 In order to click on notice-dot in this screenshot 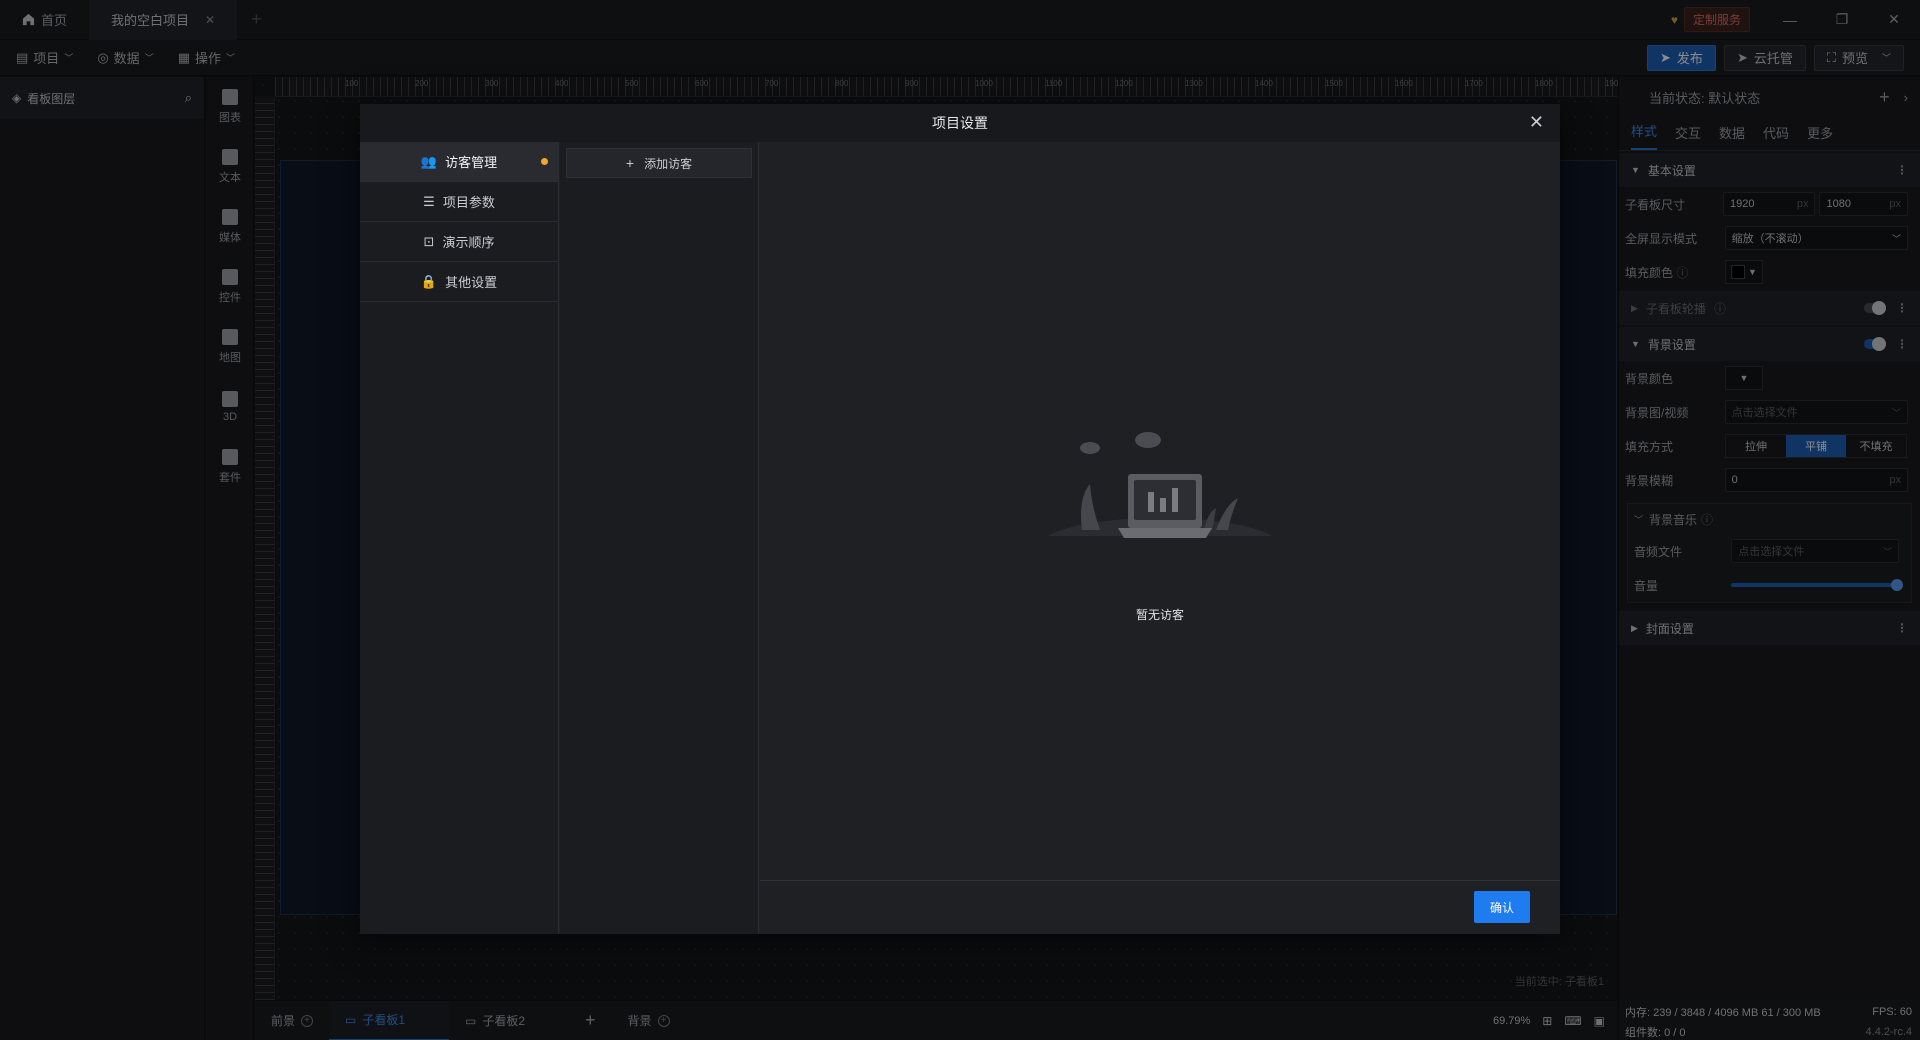, I will do `click(544, 161)`.